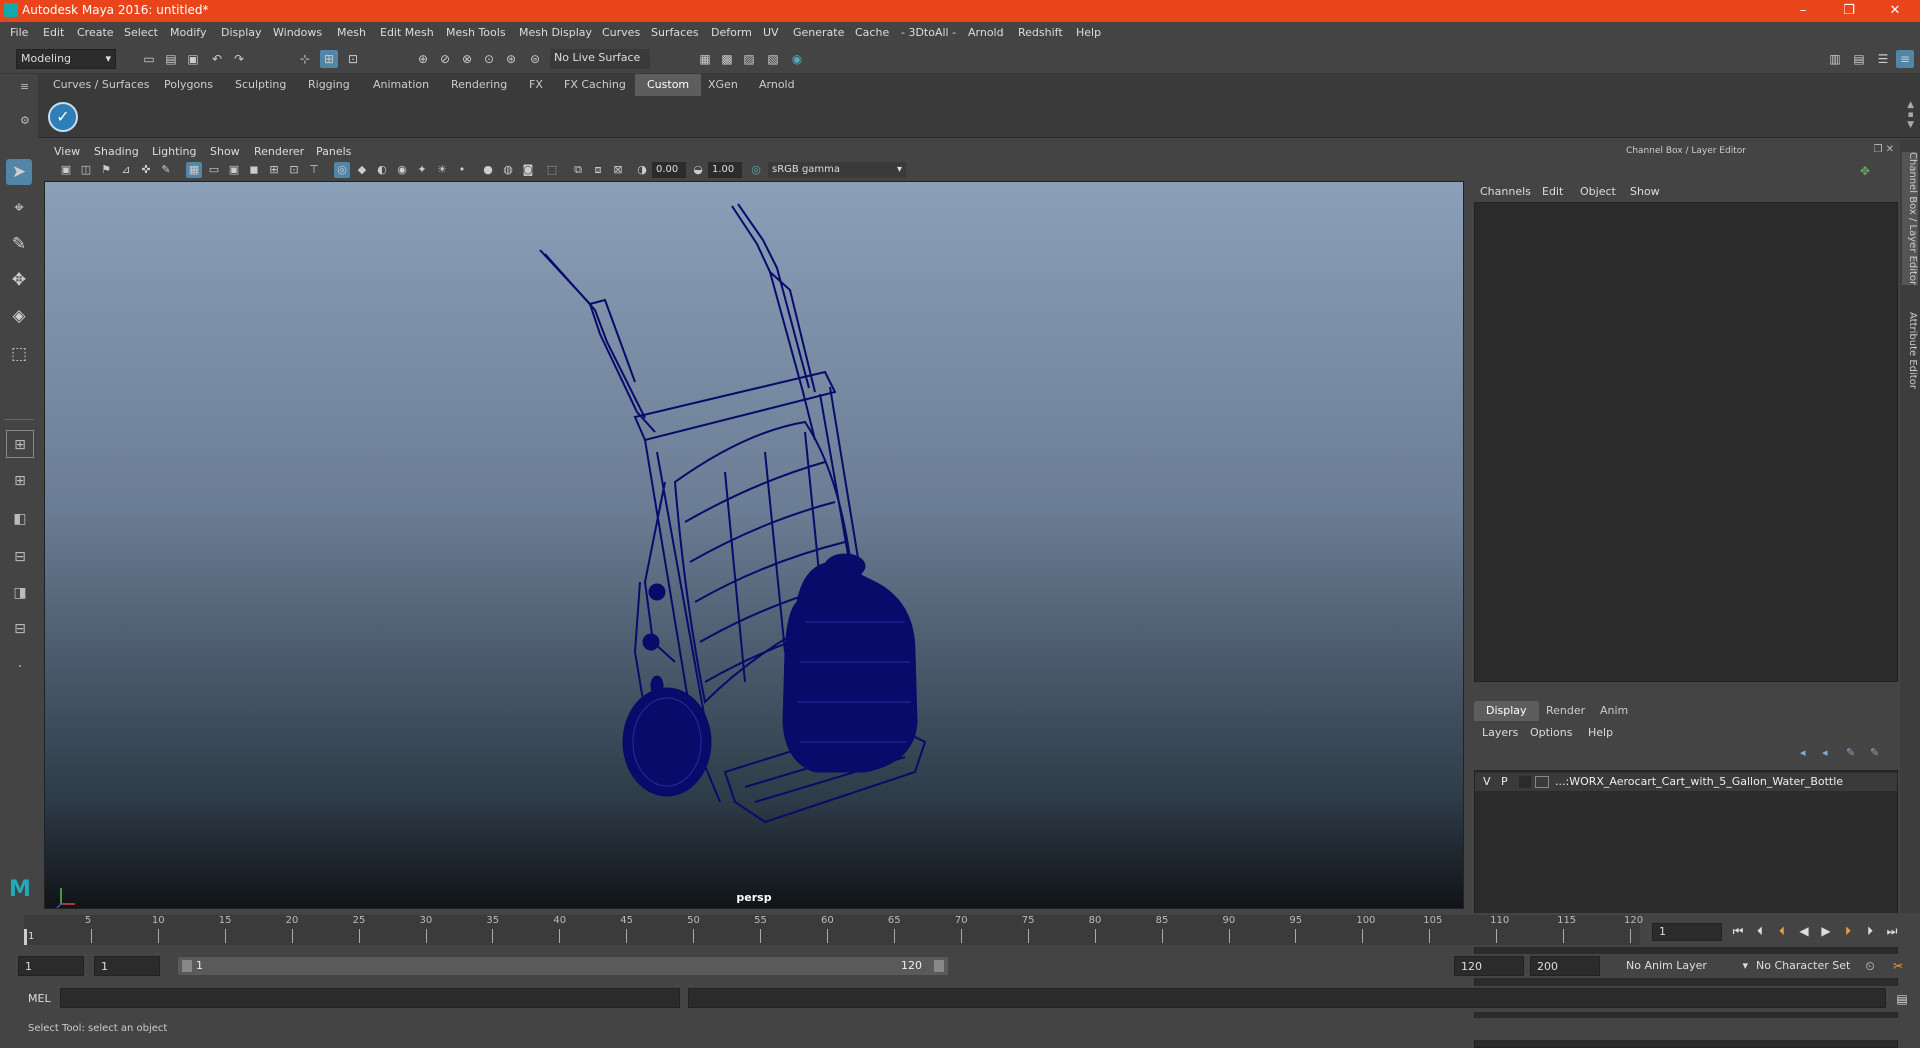 The image size is (1920, 1048). What do you see at coordinates (1895, 11) in the screenshot?
I see `close-button: ✕` at bounding box center [1895, 11].